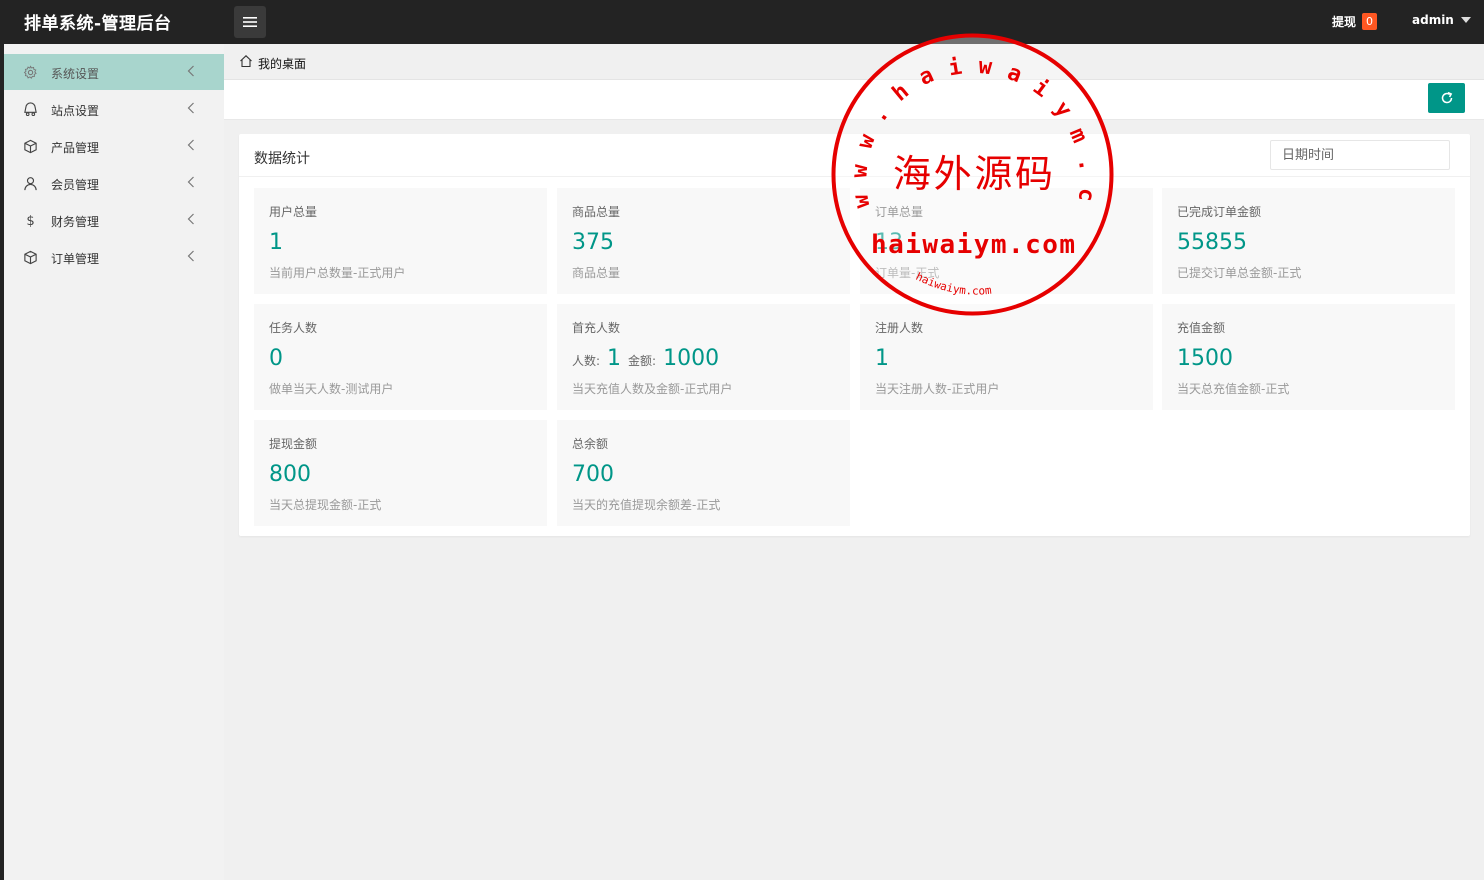  I want to click on username: admin, so click(1433, 20).